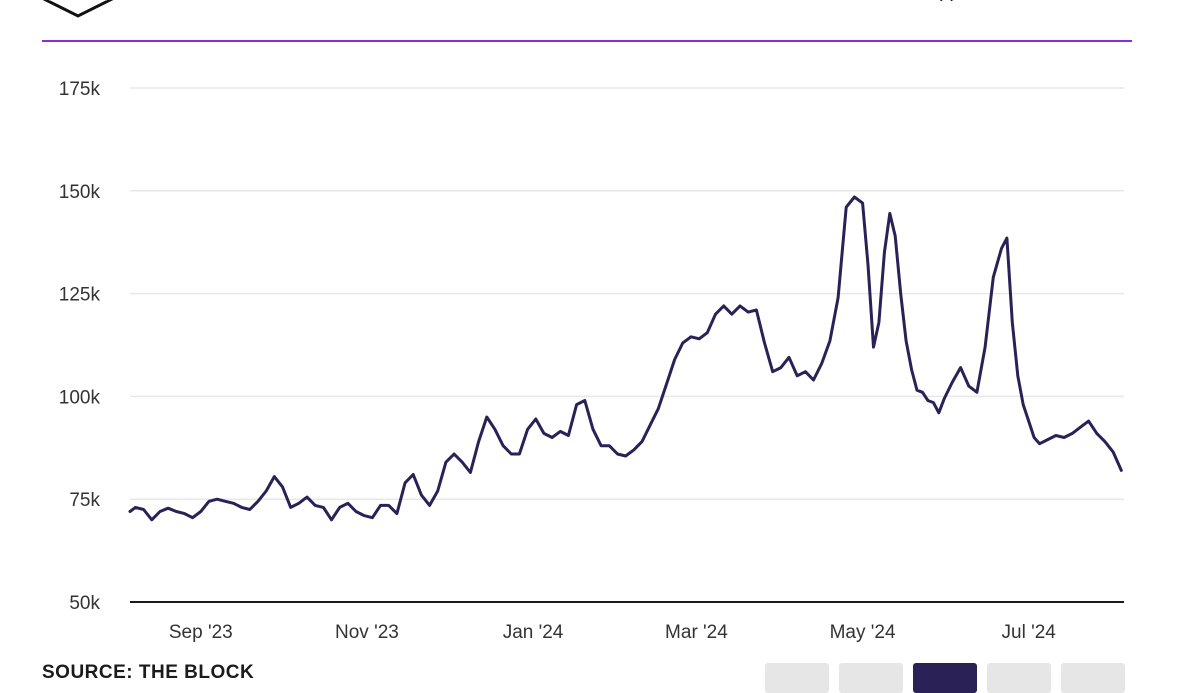 This screenshot has width=1180, height=693. Describe the element at coordinates (863, 632) in the screenshot. I see `x-tick-label: May '24` at that location.